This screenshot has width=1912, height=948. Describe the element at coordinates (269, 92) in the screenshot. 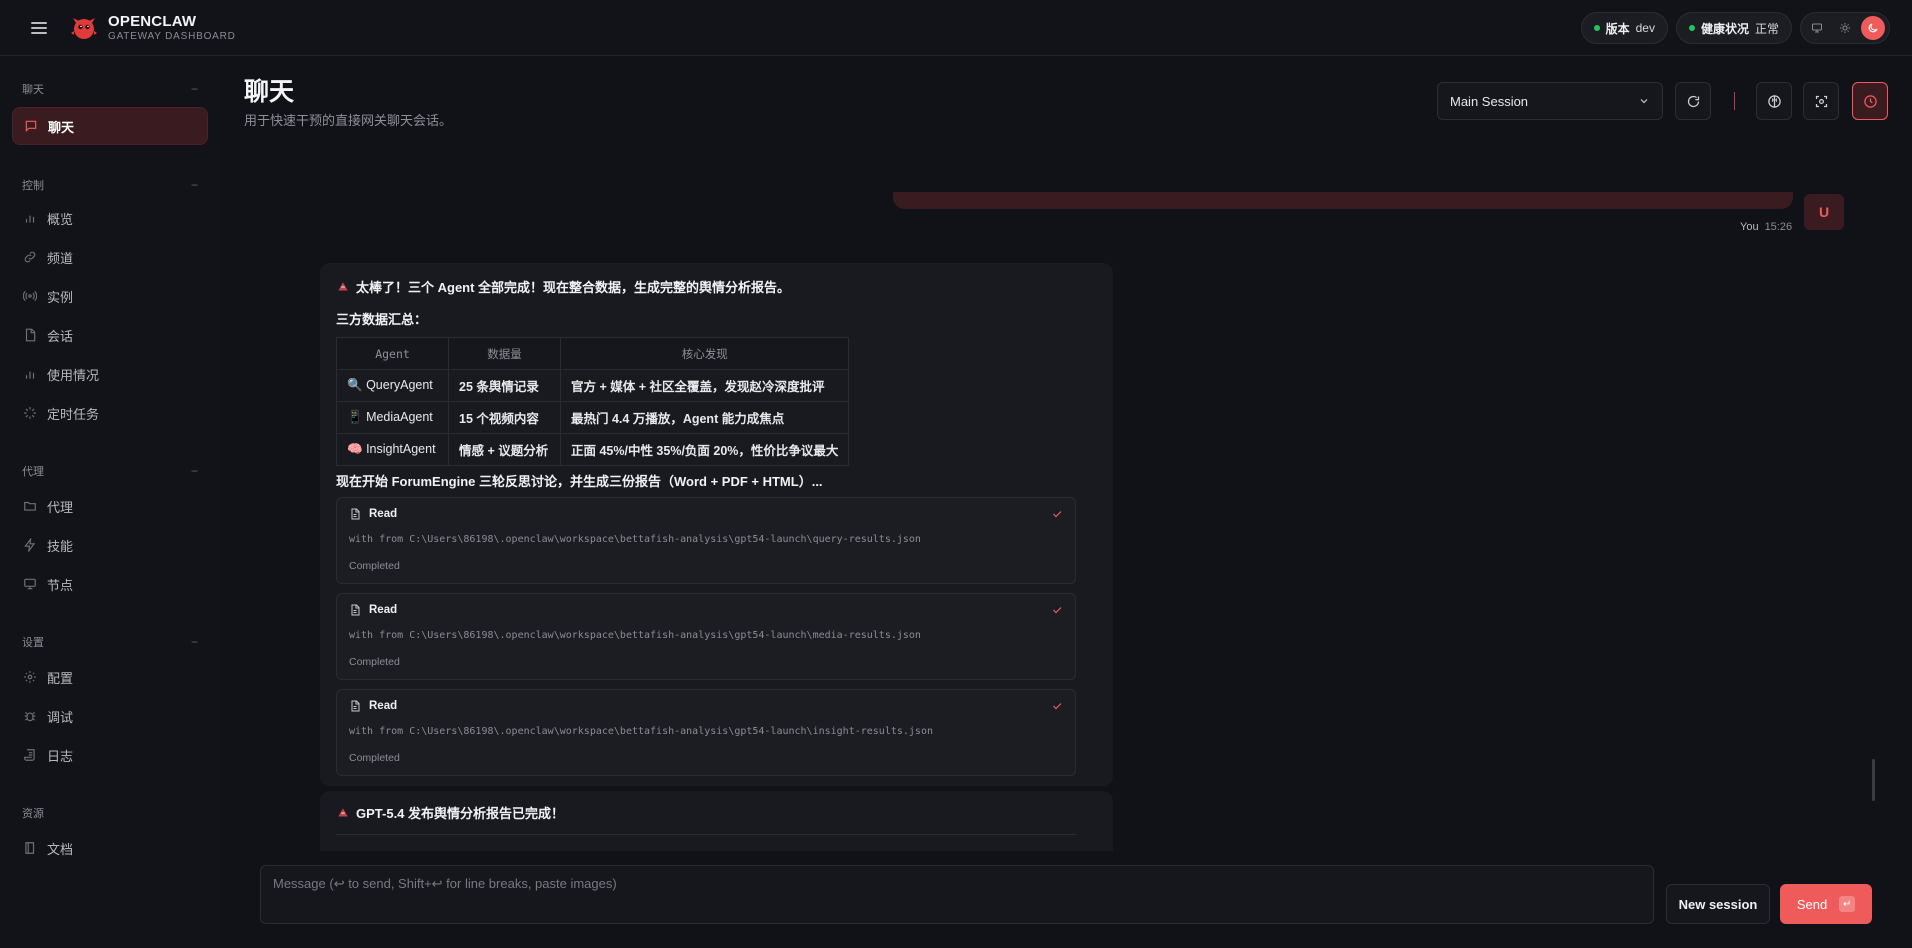

I see `page-title: 聊天` at that location.